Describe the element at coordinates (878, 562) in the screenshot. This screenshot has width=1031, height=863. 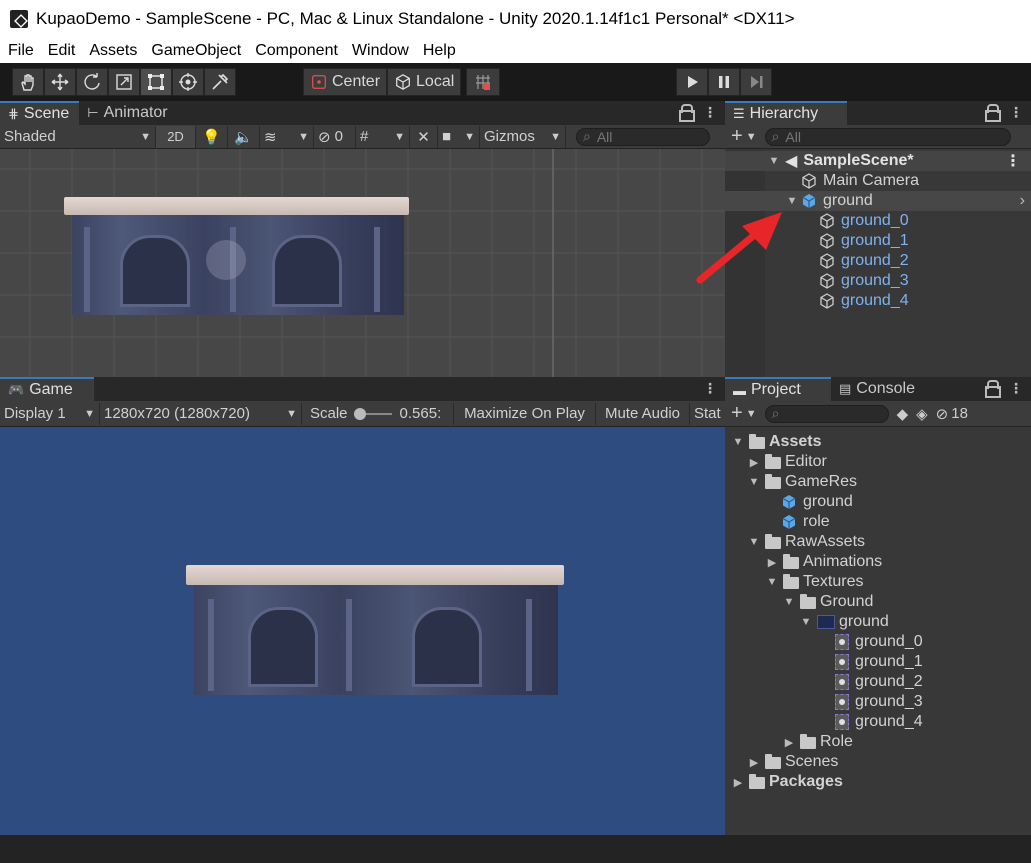
I see `project-item-animations: ▶ Animations` at that location.